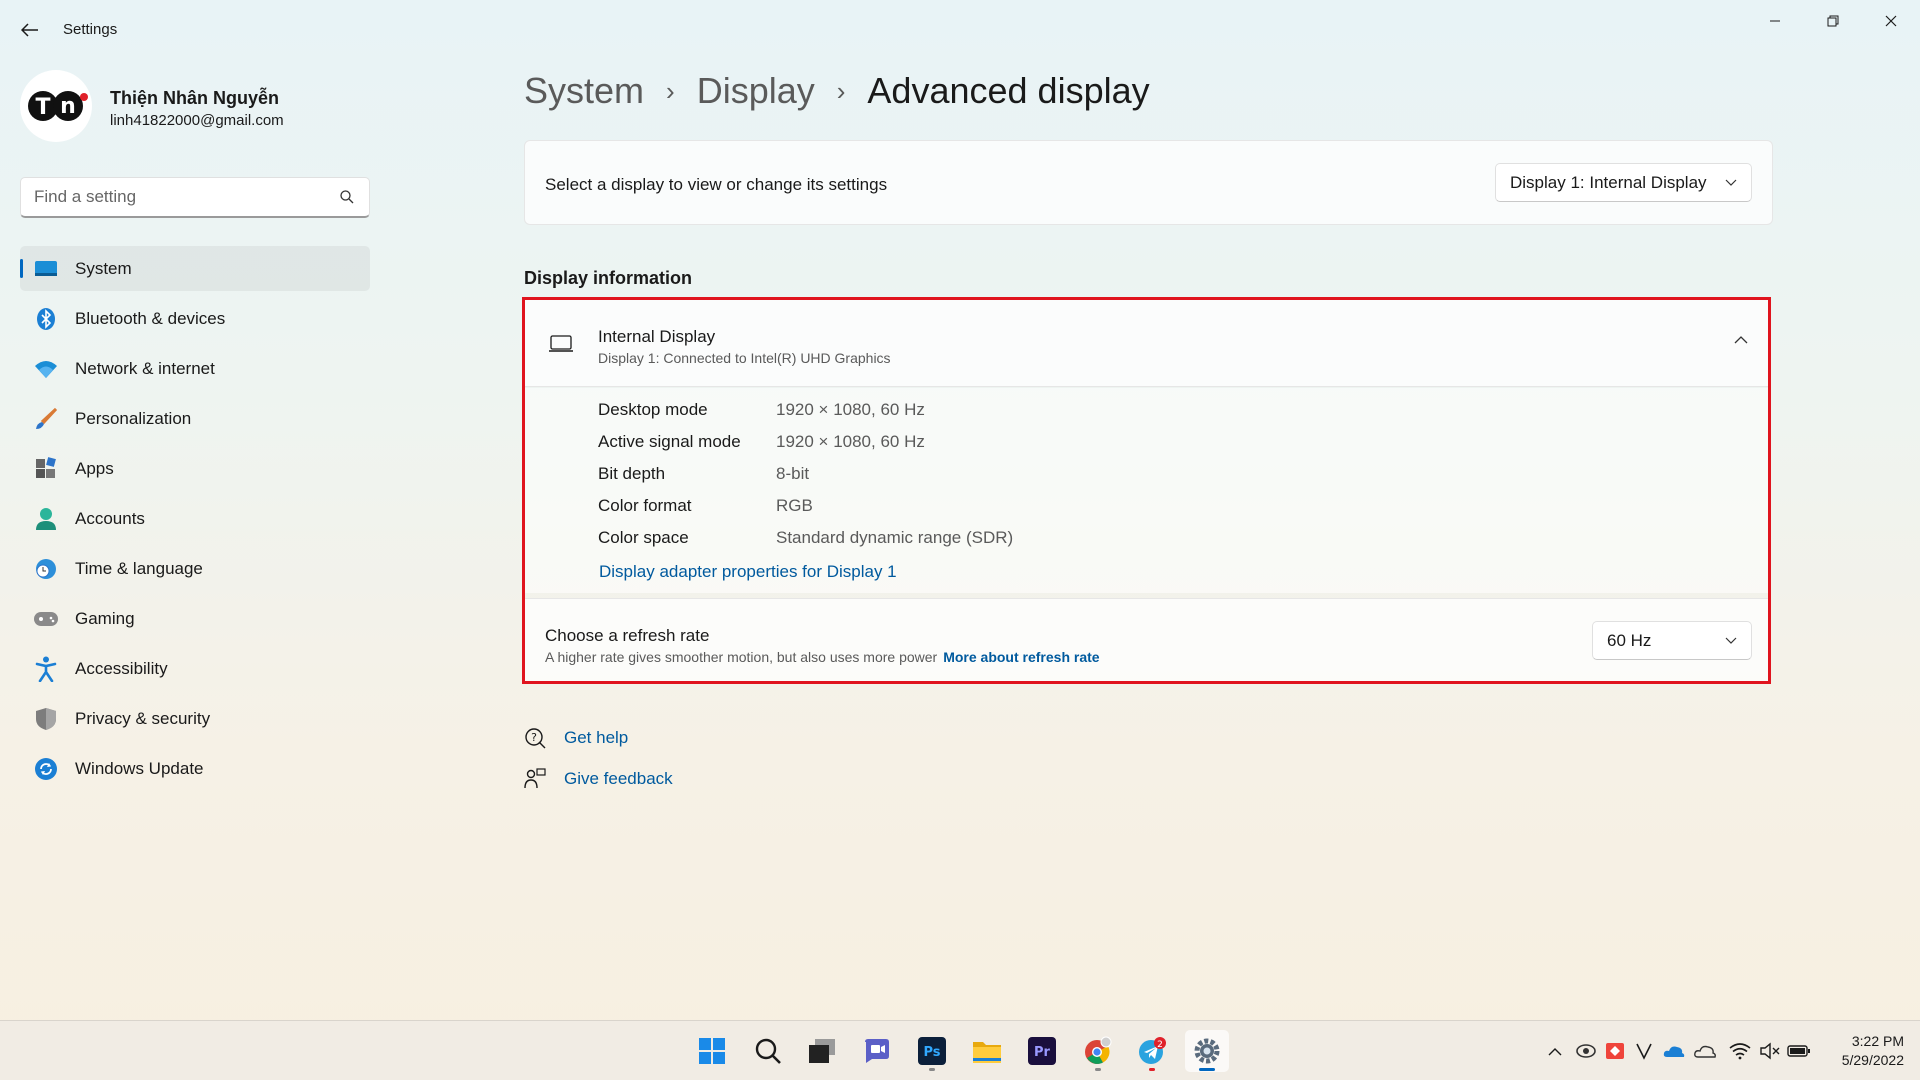 The image size is (1920, 1080). Describe the element at coordinates (1644, 1051) in the screenshot. I see `v-tray-button` at that location.